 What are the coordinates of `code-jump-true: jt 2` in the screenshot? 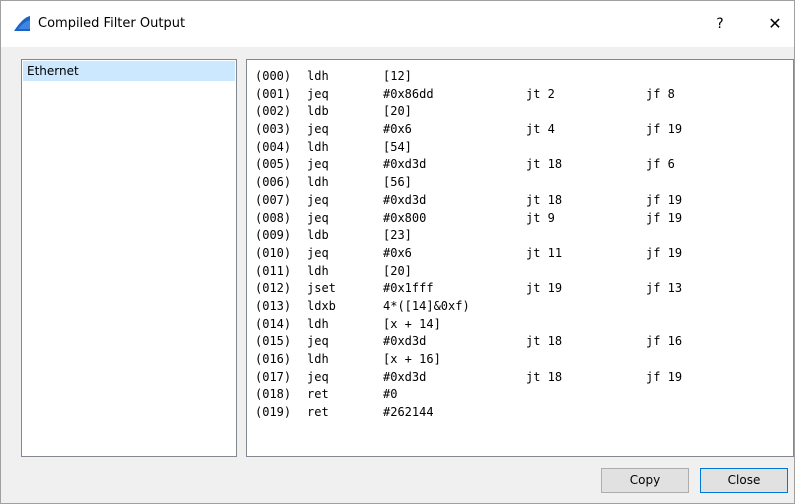 It's located at (540, 93).